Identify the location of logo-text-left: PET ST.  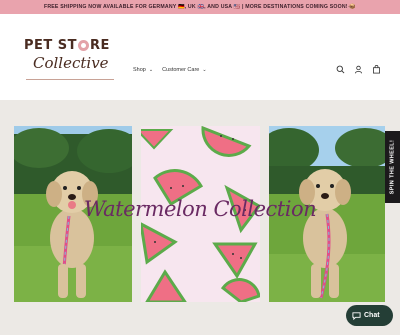
(51, 45).